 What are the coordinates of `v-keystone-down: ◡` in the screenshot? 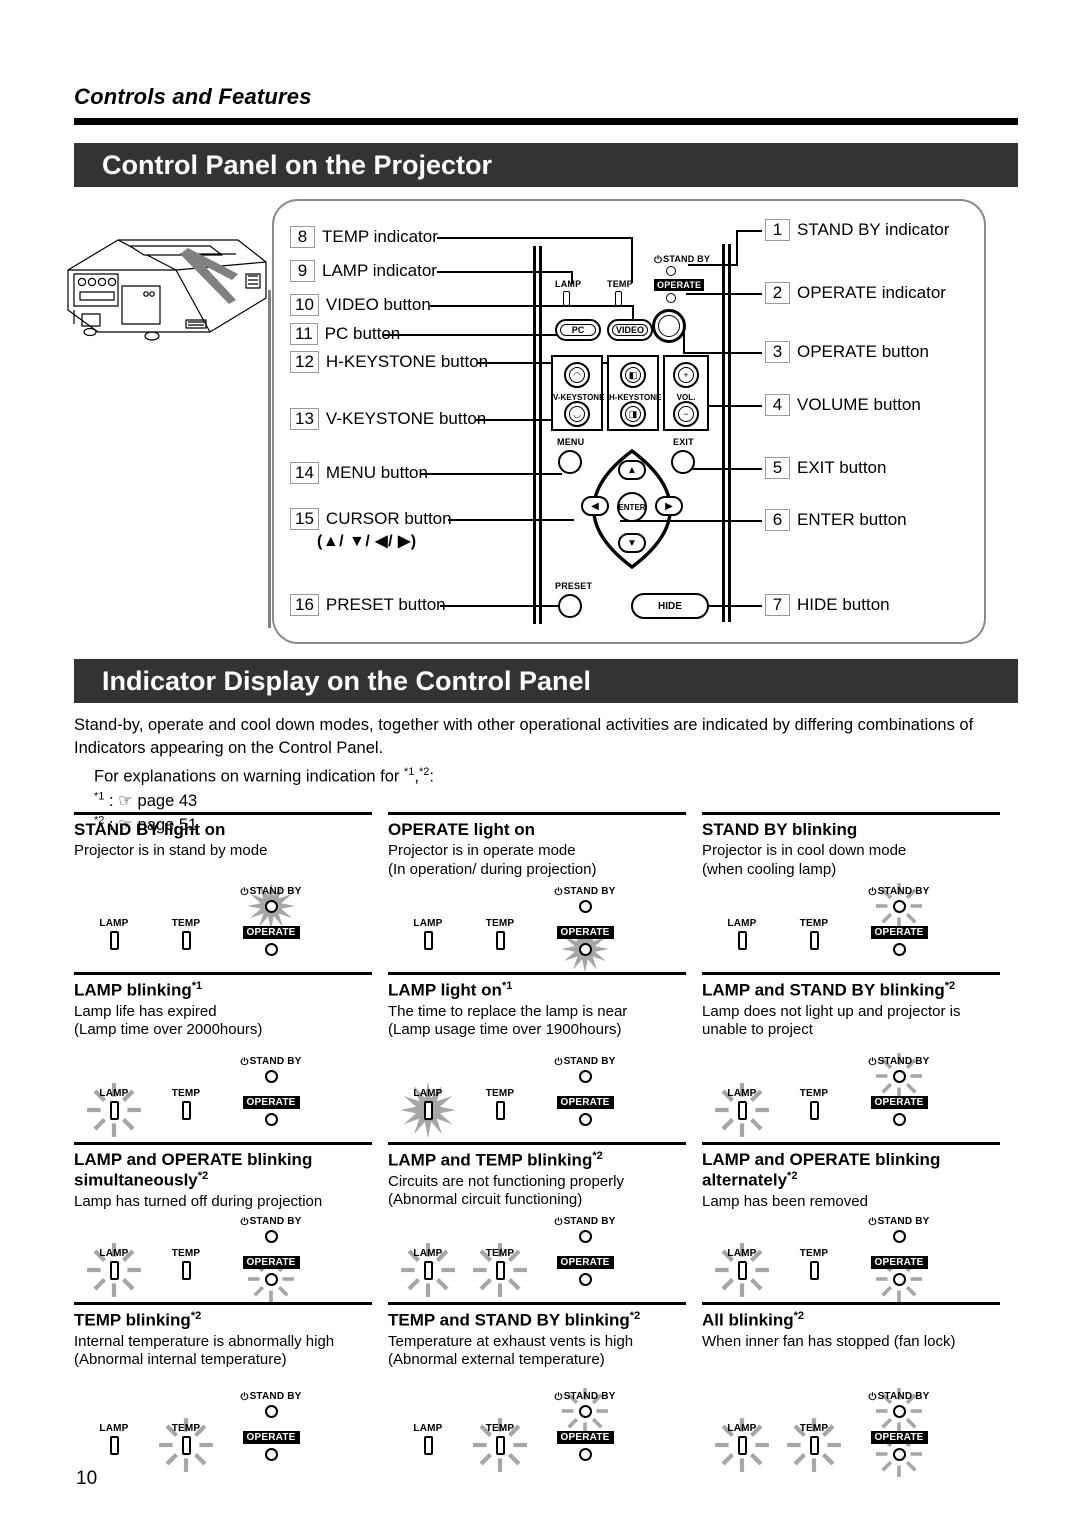 It's located at (577, 414).